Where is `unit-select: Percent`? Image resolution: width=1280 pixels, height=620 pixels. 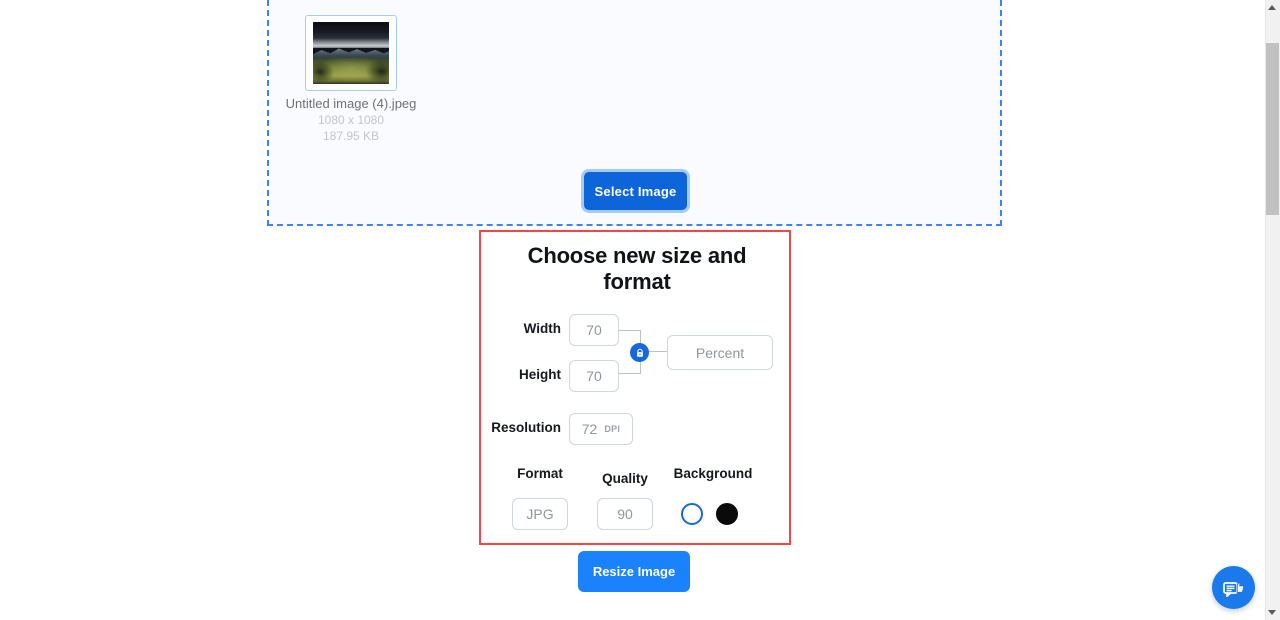
unit-select: Percent is located at coordinates (720, 352).